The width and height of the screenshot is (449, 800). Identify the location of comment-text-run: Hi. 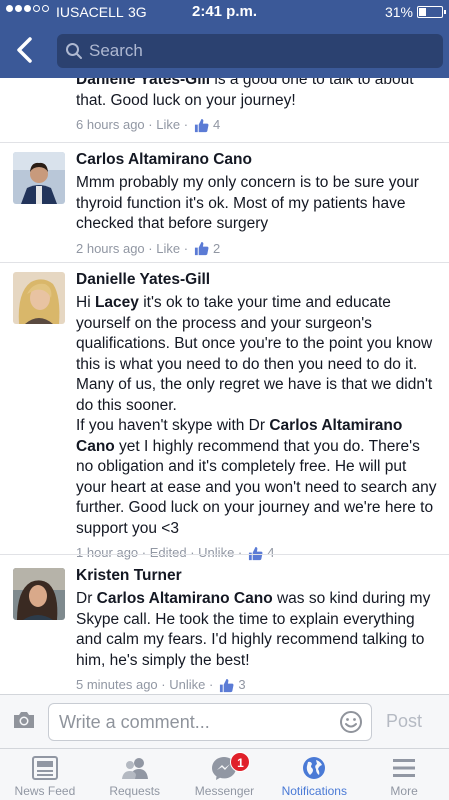
(85, 302).